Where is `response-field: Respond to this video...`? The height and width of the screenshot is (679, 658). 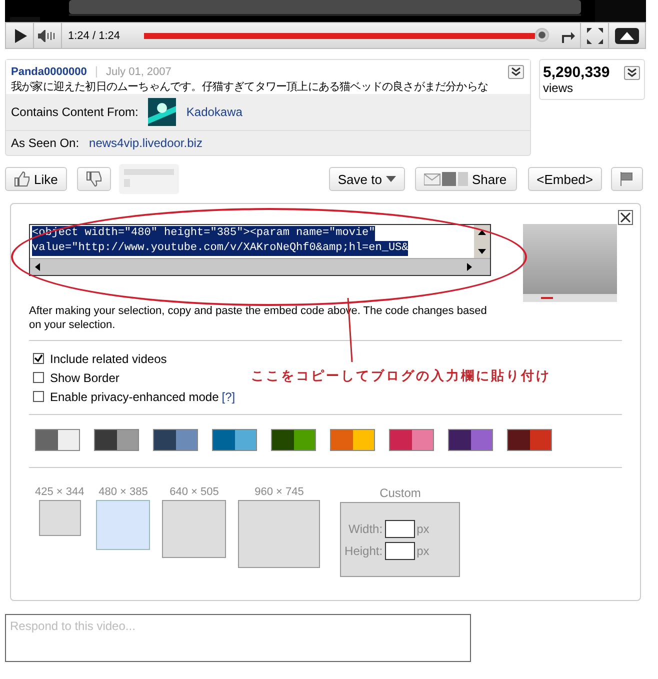
response-field: Respond to this video... is located at coordinates (238, 638).